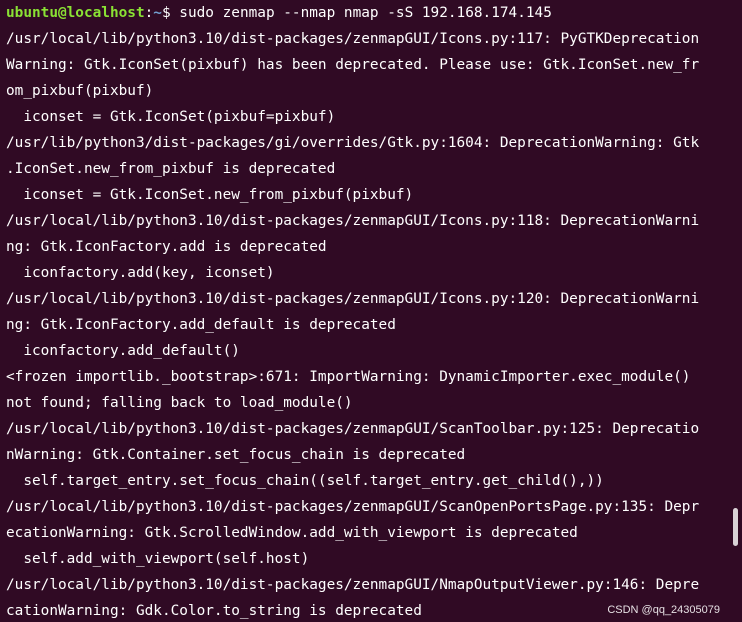 The width and height of the screenshot is (742, 622). Describe the element at coordinates (663, 610) in the screenshot. I see `watermark: CSDN @qq_24305079` at that location.